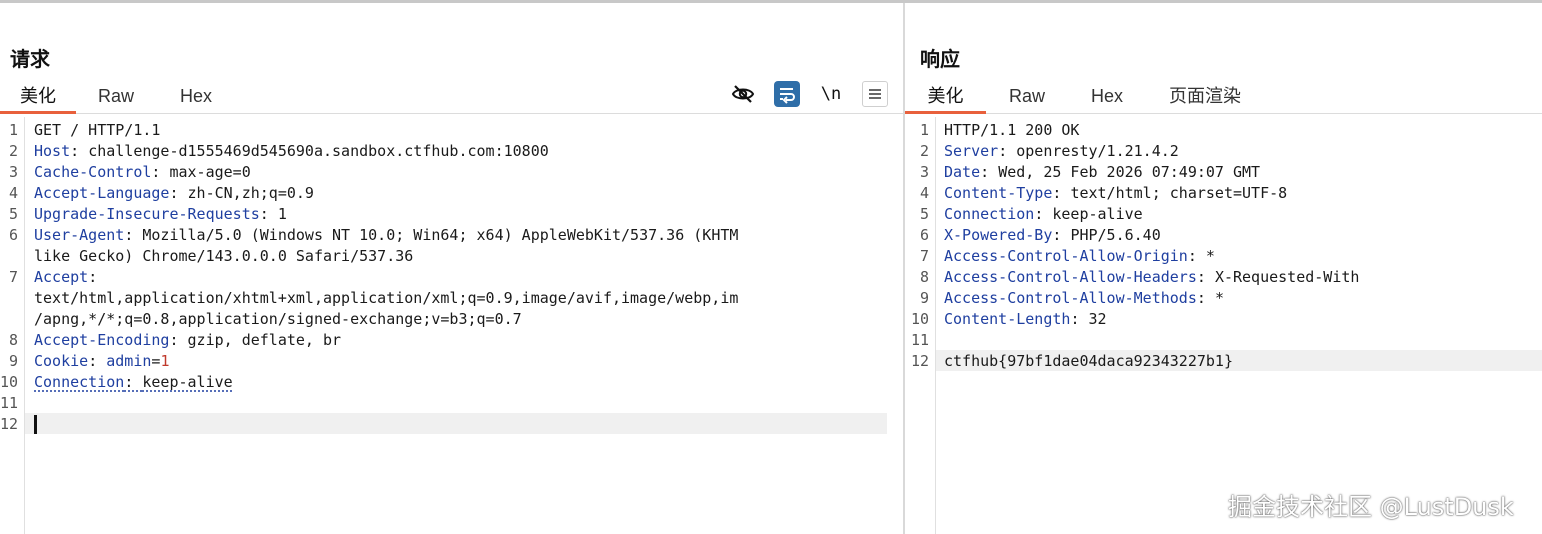 This screenshot has width=1542, height=534. Describe the element at coordinates (1088, 361) in the screenshot. I see `line-content: ctfhub{97bf1dae04daca92343227b1}` at that location.